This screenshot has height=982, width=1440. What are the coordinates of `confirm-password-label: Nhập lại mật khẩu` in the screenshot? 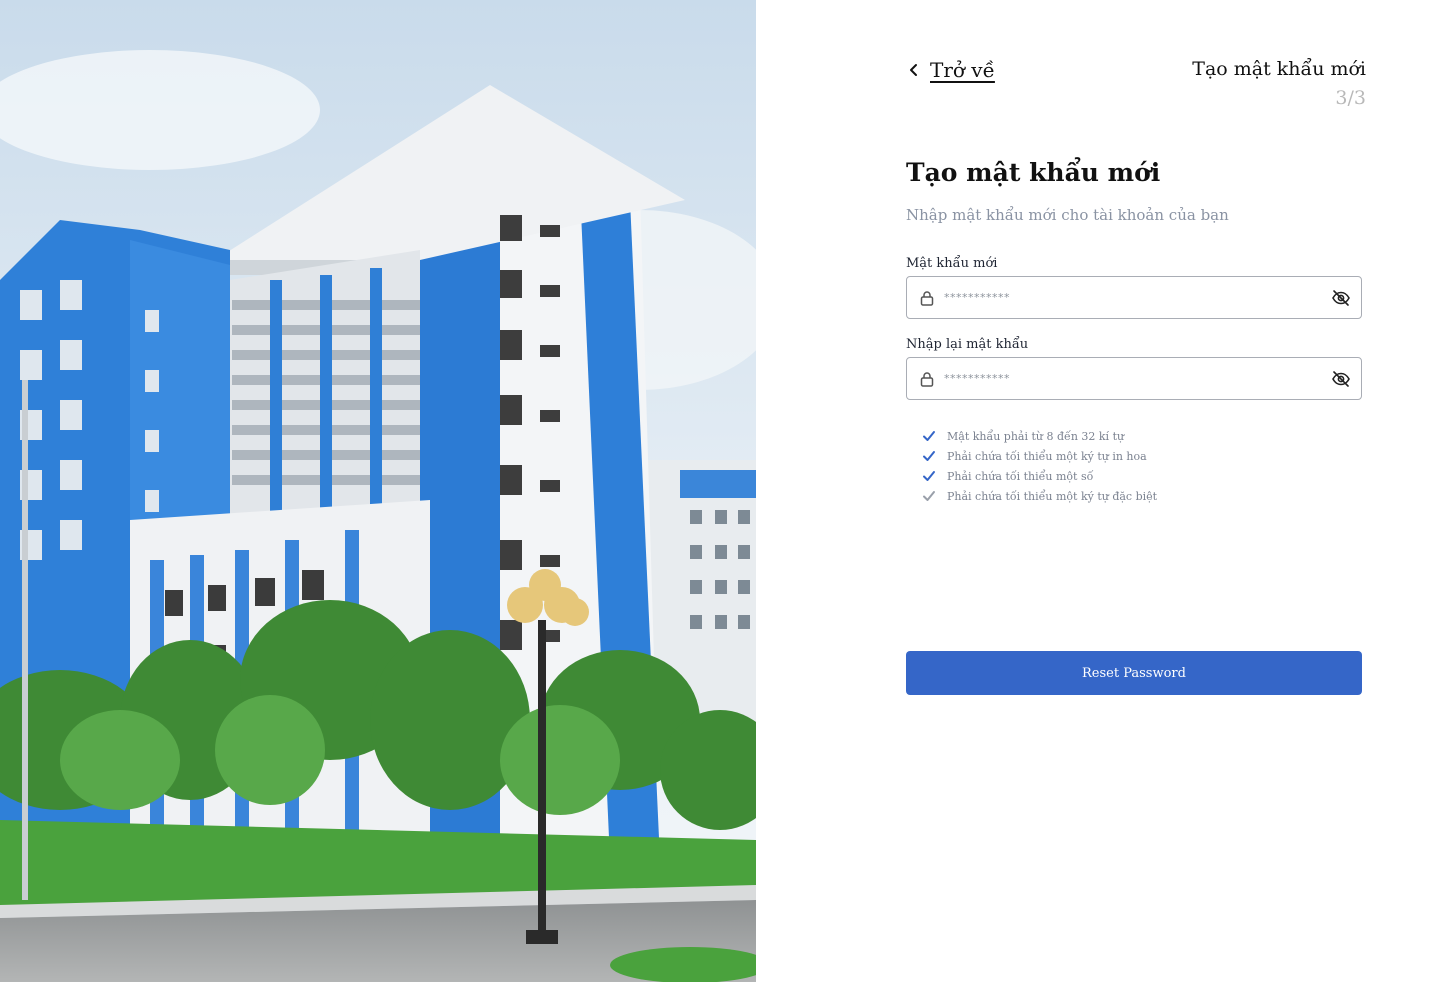 It's located at (967, 344).